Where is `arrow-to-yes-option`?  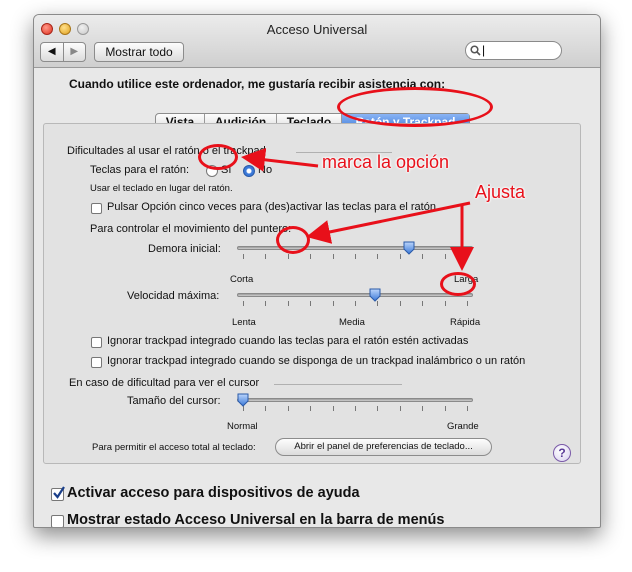 arrow-to-yes-option is located at coordinates (280, 159).